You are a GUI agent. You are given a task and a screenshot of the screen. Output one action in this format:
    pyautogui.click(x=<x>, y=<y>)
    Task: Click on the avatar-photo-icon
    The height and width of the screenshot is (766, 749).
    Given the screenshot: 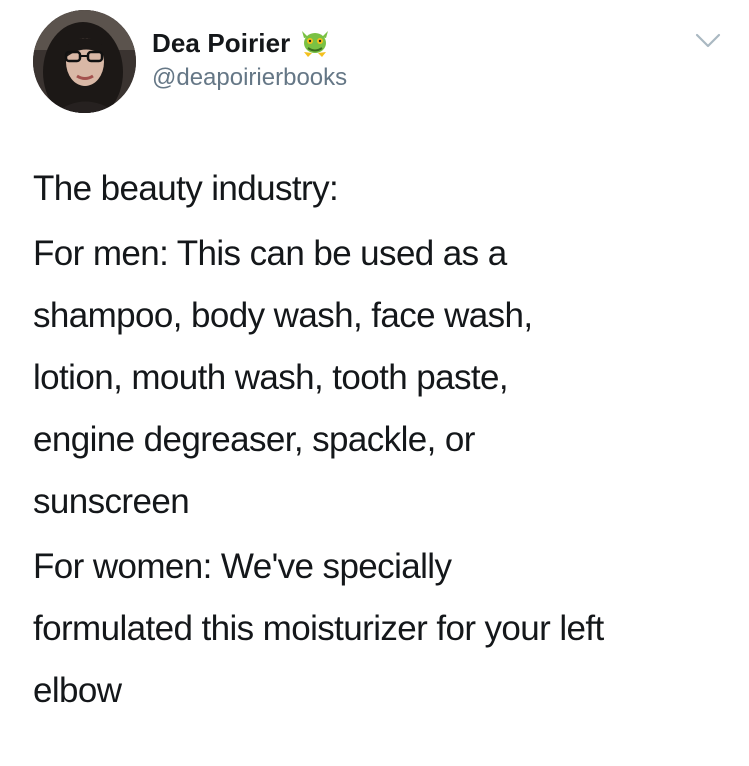 What is the action you would take?
    pyautogui.click(x=84, y=61)
    